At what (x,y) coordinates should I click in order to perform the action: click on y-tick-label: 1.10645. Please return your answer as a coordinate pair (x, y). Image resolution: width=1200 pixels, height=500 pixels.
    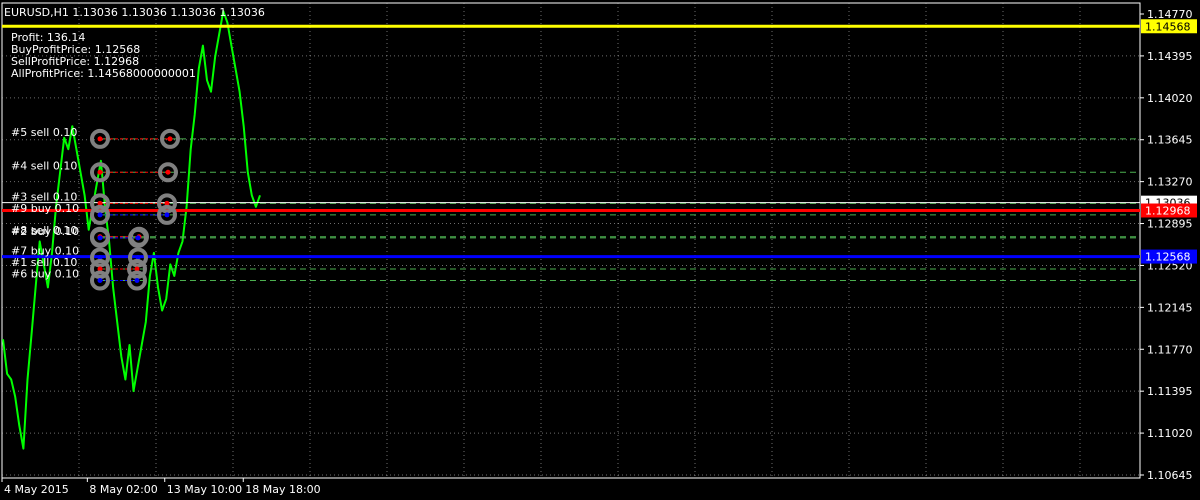
    Looking at the image, I should click on (1170, 475).